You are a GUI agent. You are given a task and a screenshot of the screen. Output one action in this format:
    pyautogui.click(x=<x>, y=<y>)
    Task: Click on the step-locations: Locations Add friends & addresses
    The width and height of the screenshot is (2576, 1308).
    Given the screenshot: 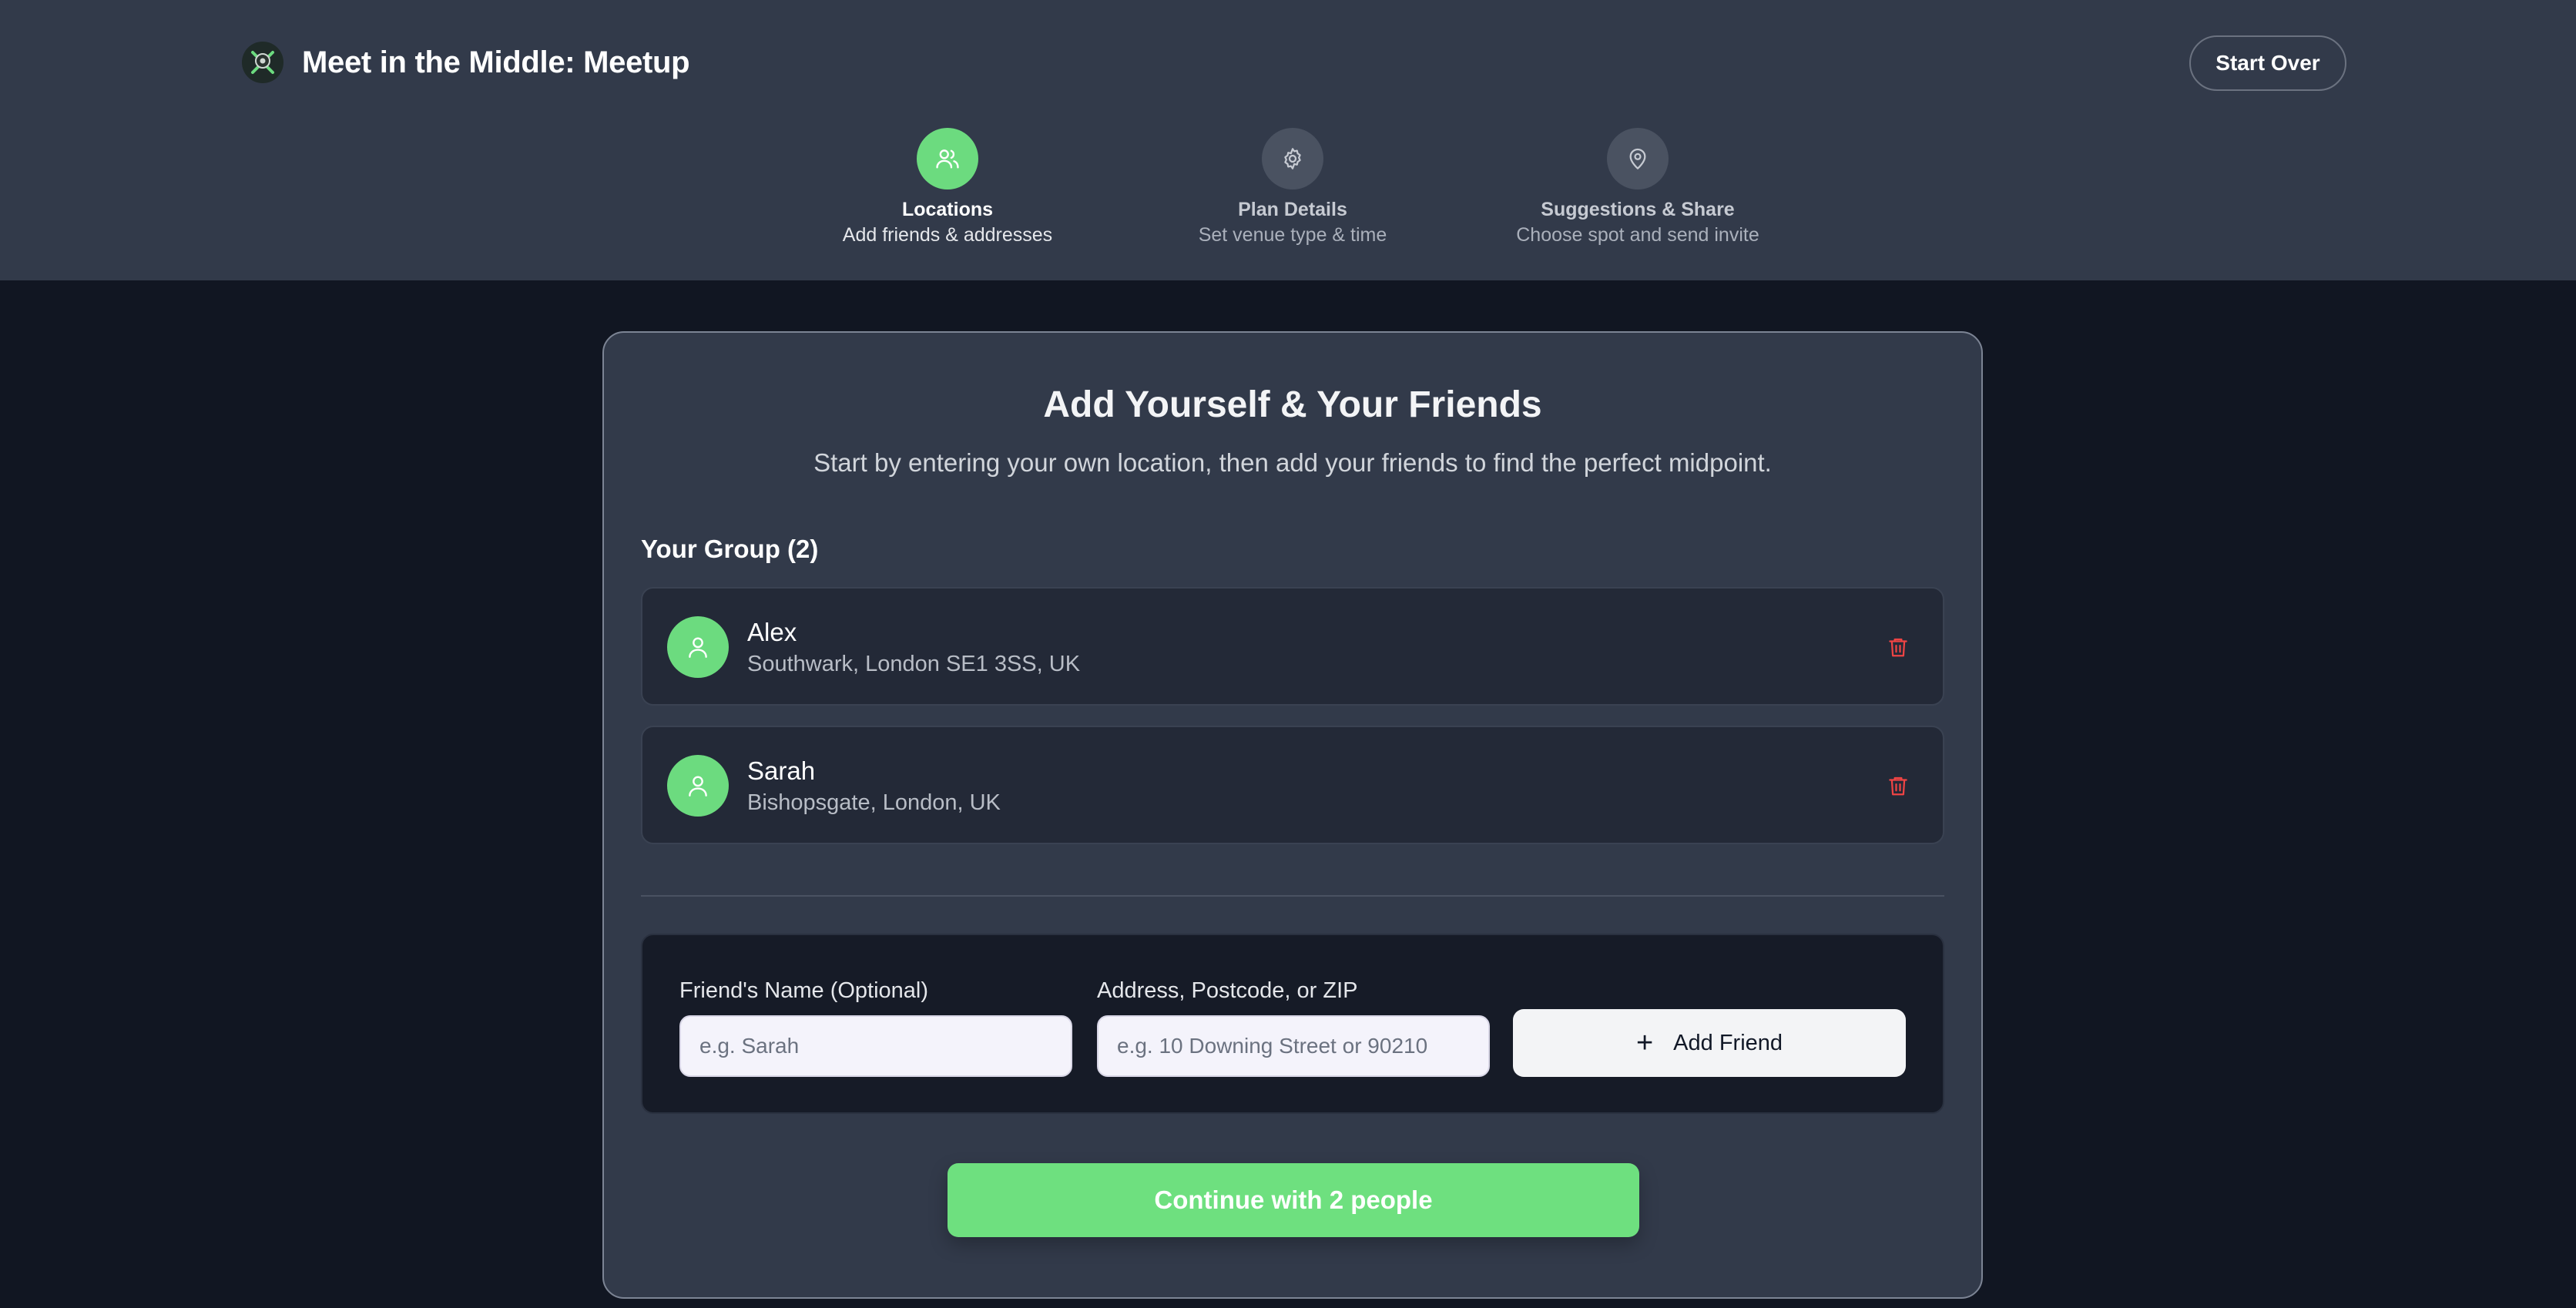 What is the action you would take?
    pyautogui.click(x=947, y=188)
    